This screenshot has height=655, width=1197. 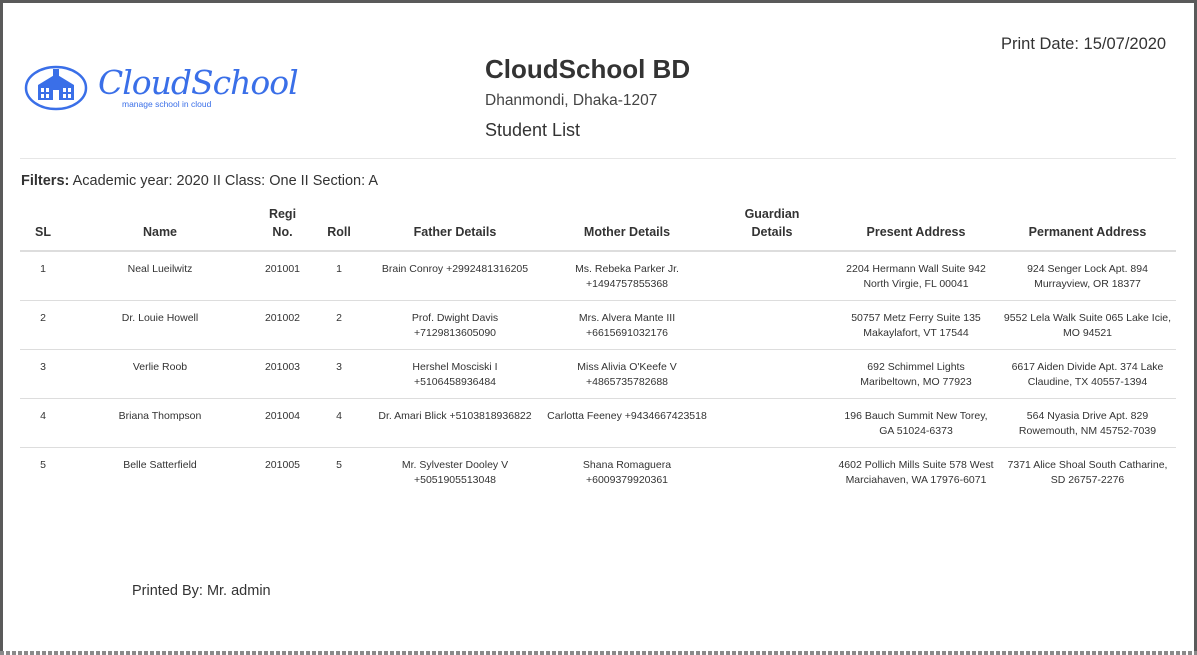 What do you see at coordinates (627, 471) in the screenshot?
I see `cell-mother-details: Shana Romaguera +6009379920361` at bounding box center [627, 471].